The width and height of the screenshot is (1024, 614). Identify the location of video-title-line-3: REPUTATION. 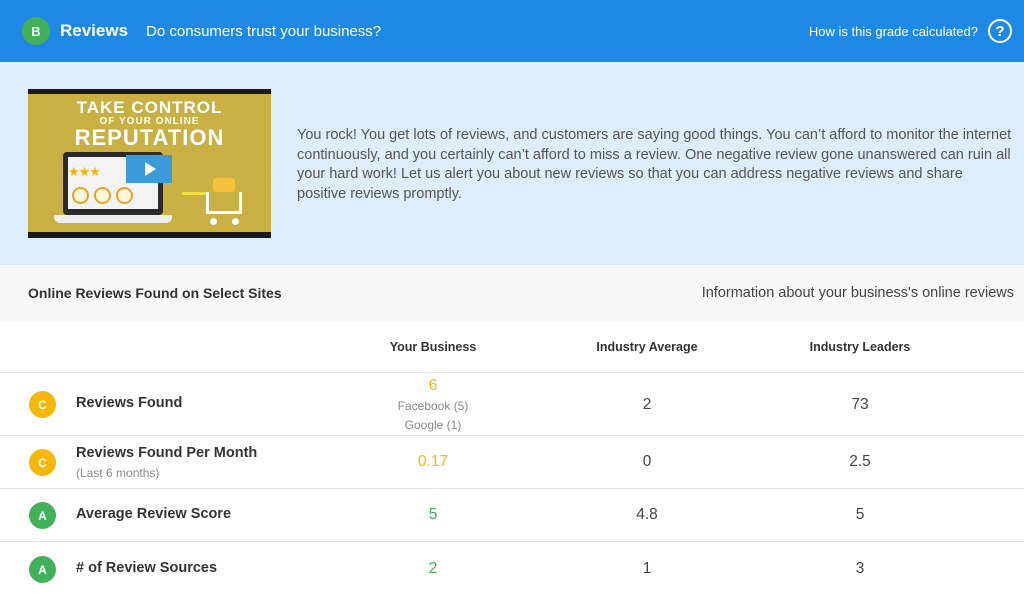
(149, 137).